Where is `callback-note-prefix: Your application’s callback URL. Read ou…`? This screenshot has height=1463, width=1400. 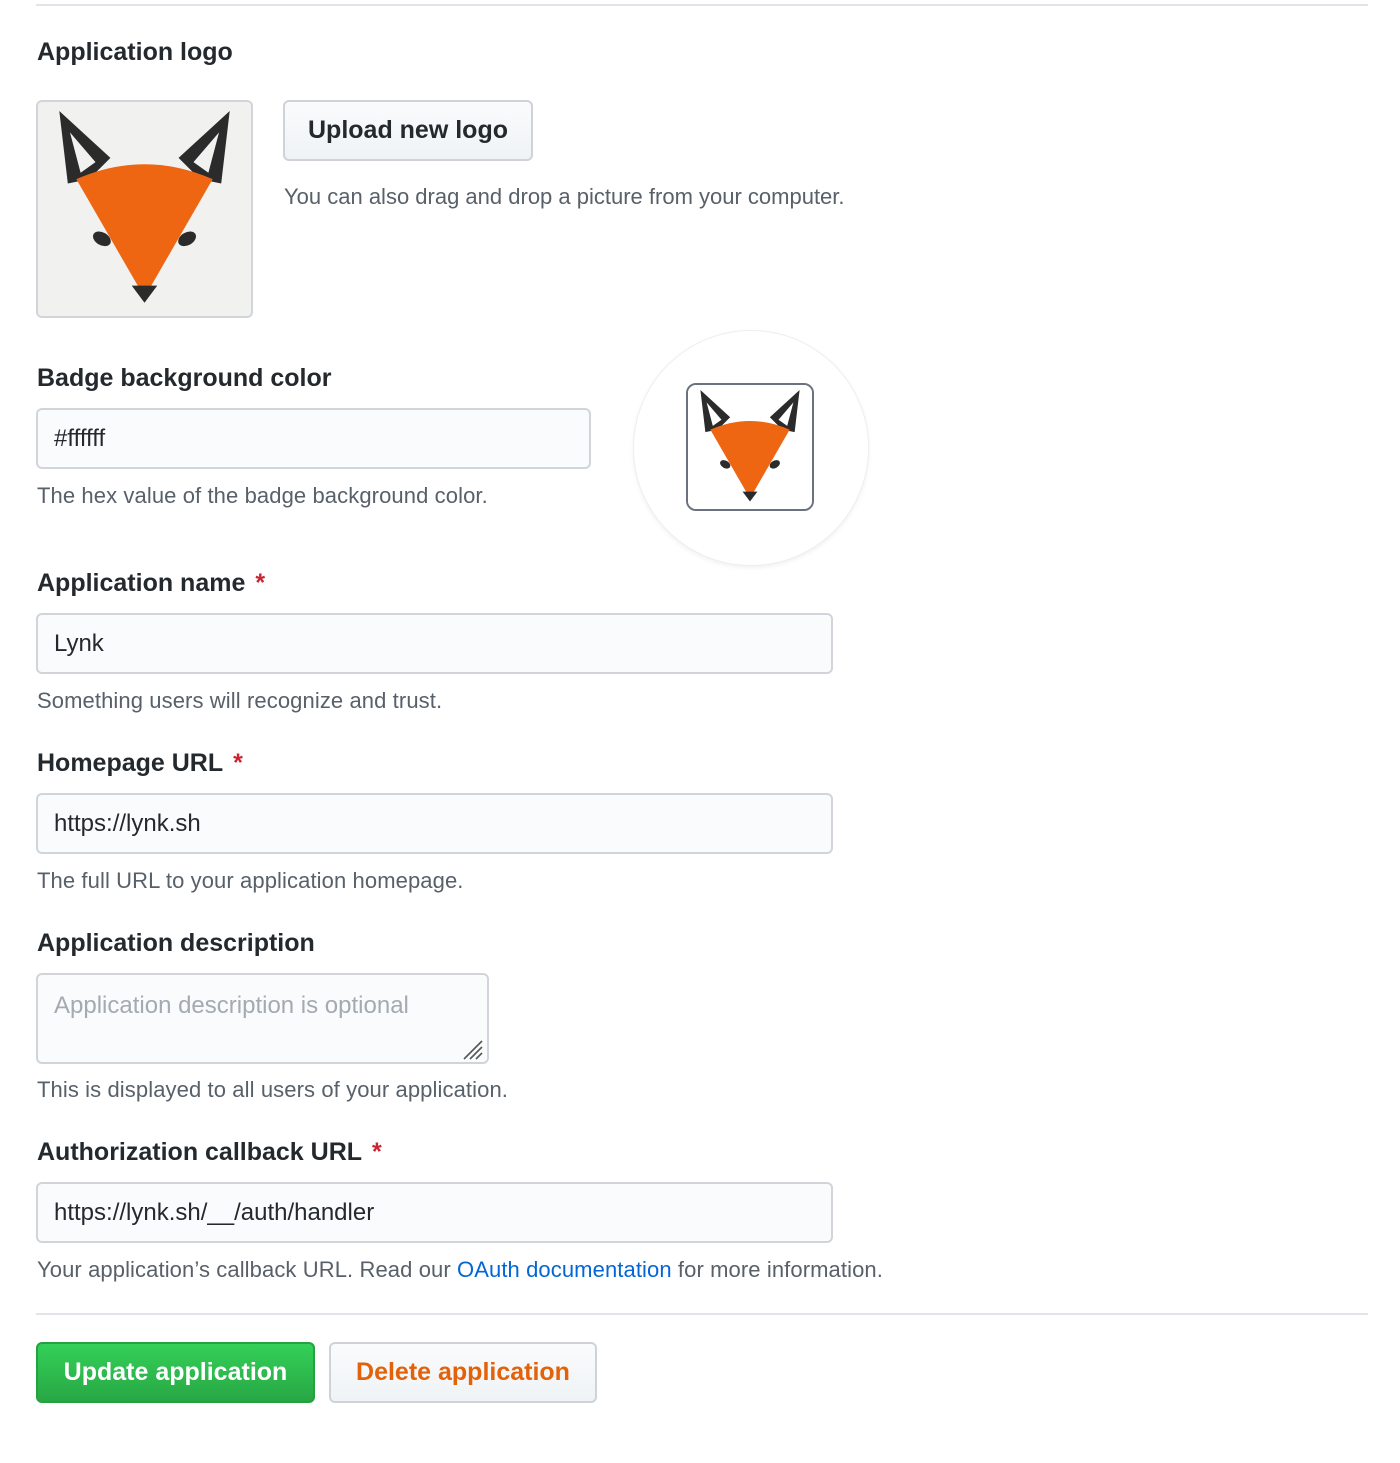 callback-note-prefix: Your application’s callback URL. Read ou… is located at coordinates (247, 1269).